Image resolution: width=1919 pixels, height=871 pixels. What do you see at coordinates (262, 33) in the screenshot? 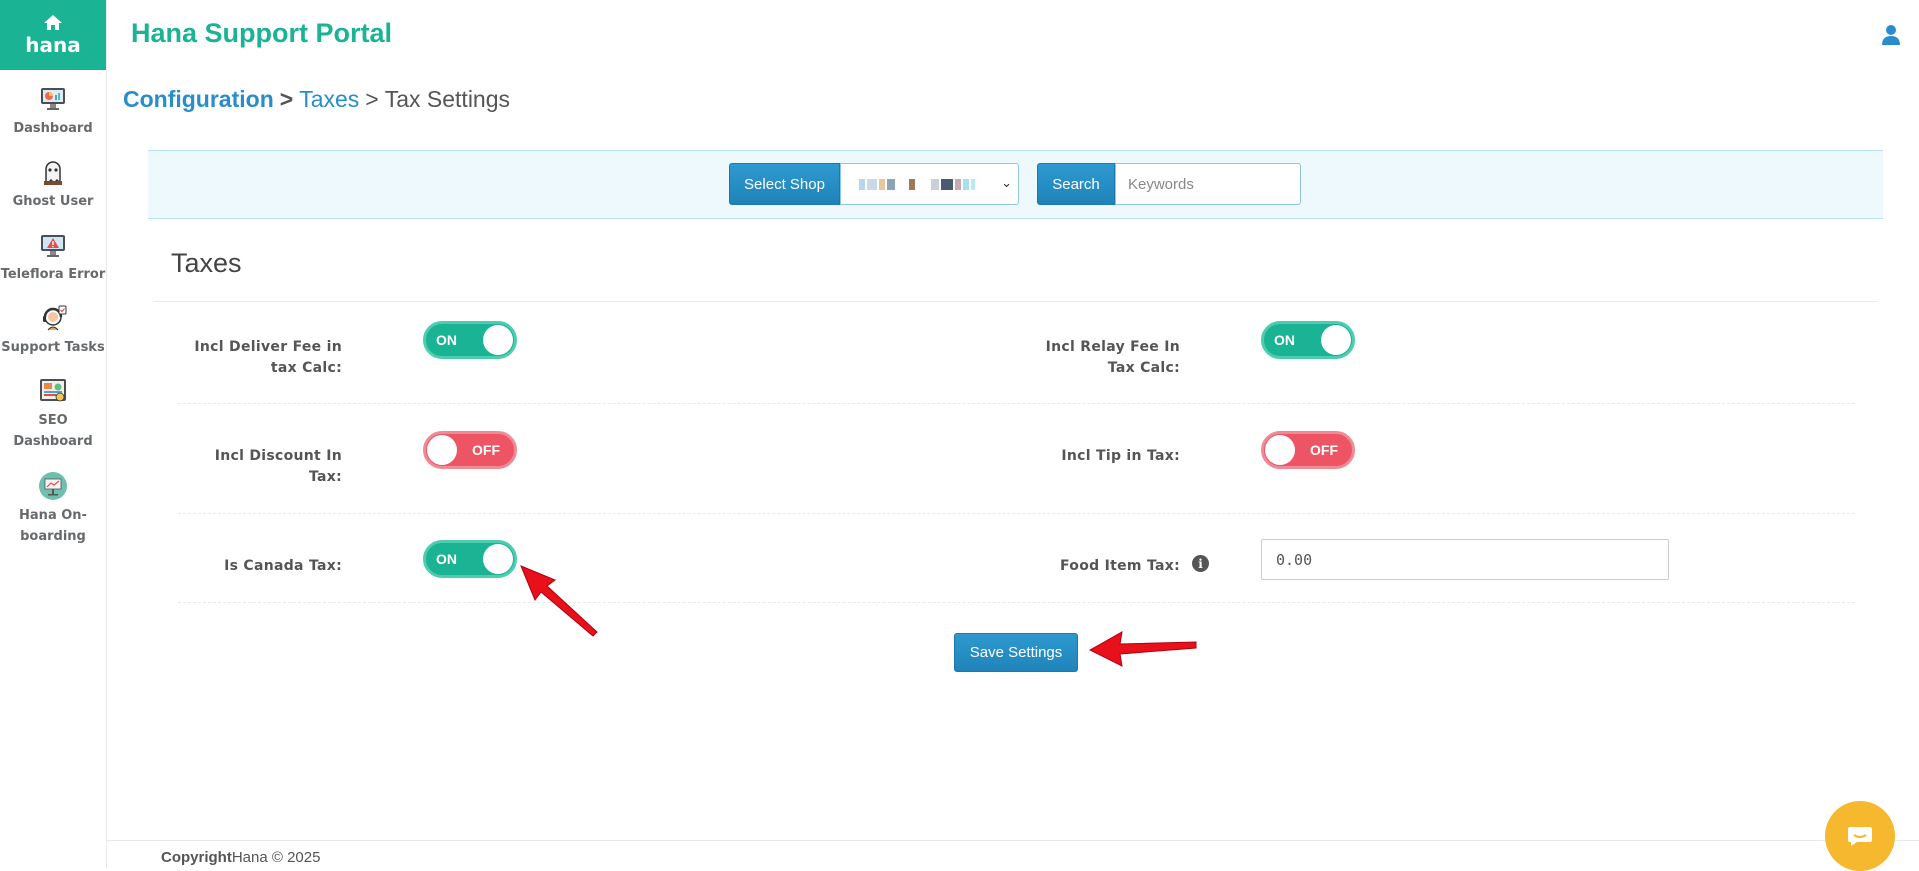
I see `app-title: Hana Support Portal` at bounding box center [262, 33].